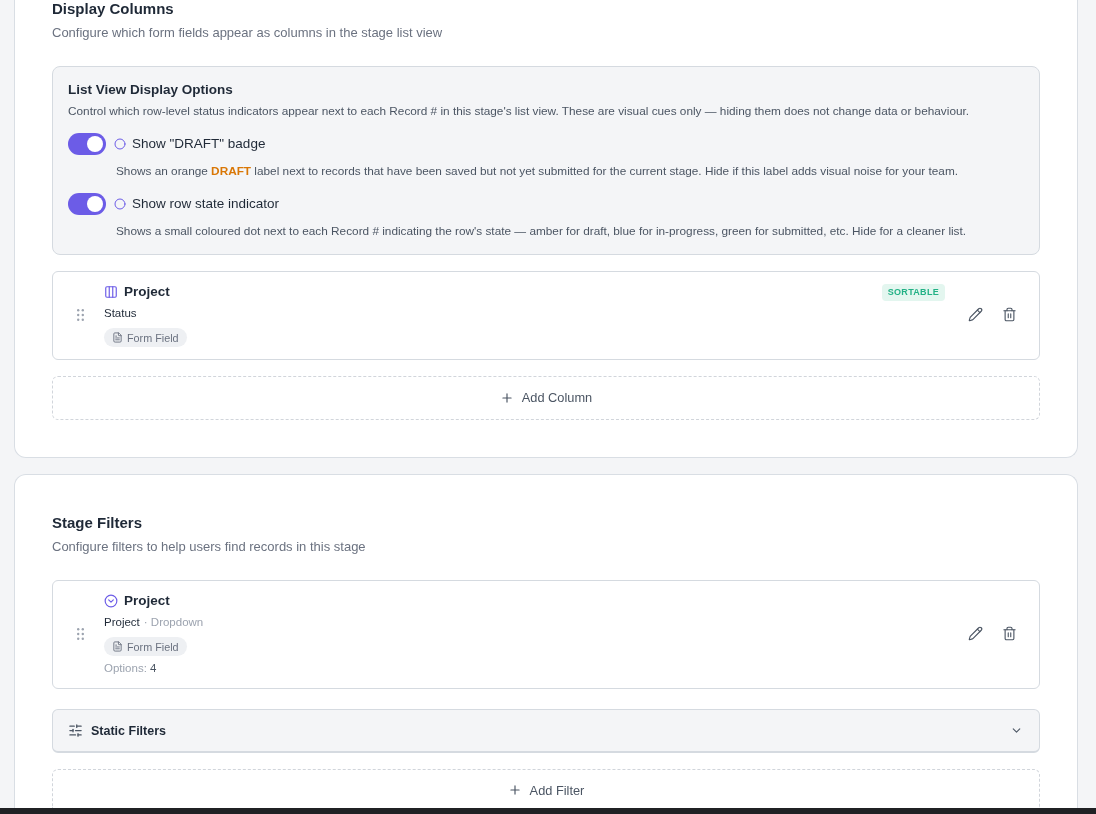  What do you see at coordinates (546, 788) in the screenshot?
I see `add-filter-button: Add Filter` at bounding box center [546, 788].